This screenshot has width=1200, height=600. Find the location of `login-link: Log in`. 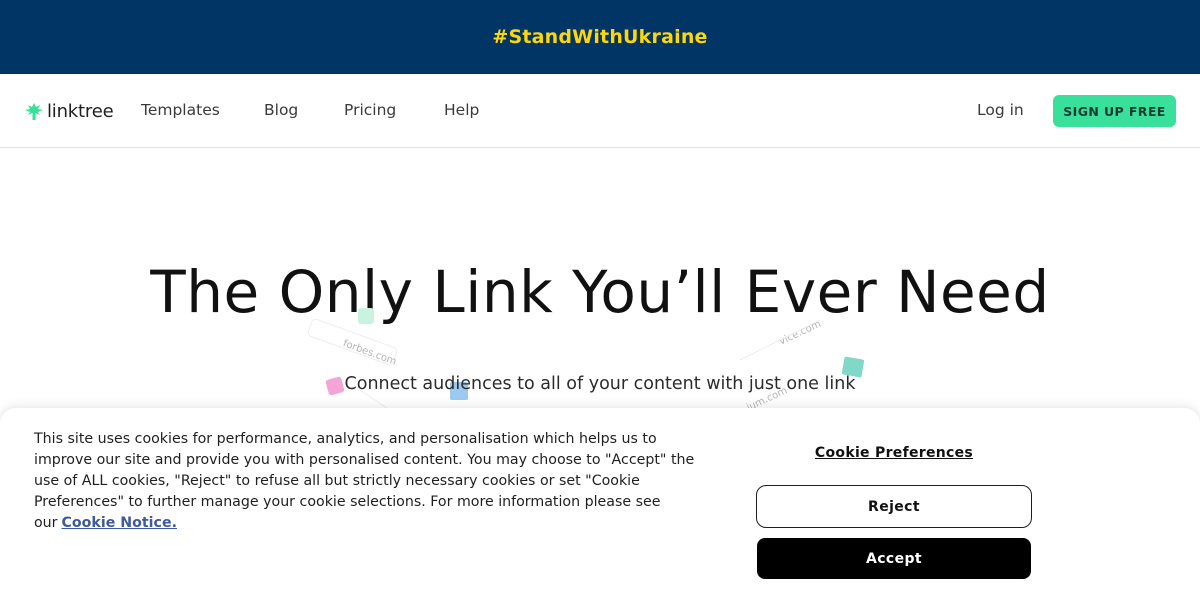

login-link: Log in is located at coordinates (1000, 110).